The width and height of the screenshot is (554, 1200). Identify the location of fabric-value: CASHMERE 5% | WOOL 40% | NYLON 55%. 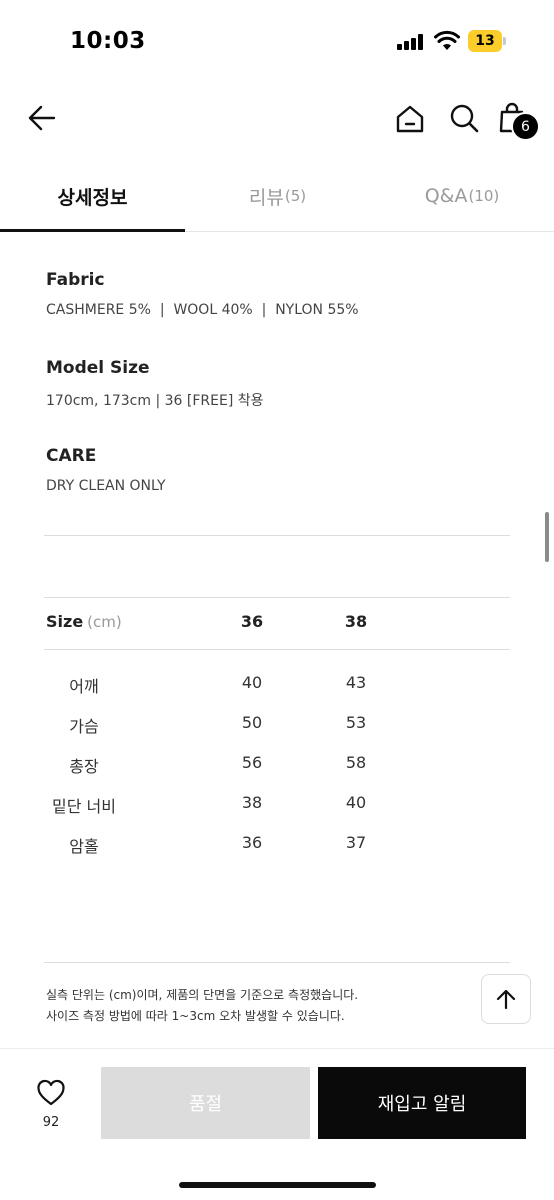
(202, 310).